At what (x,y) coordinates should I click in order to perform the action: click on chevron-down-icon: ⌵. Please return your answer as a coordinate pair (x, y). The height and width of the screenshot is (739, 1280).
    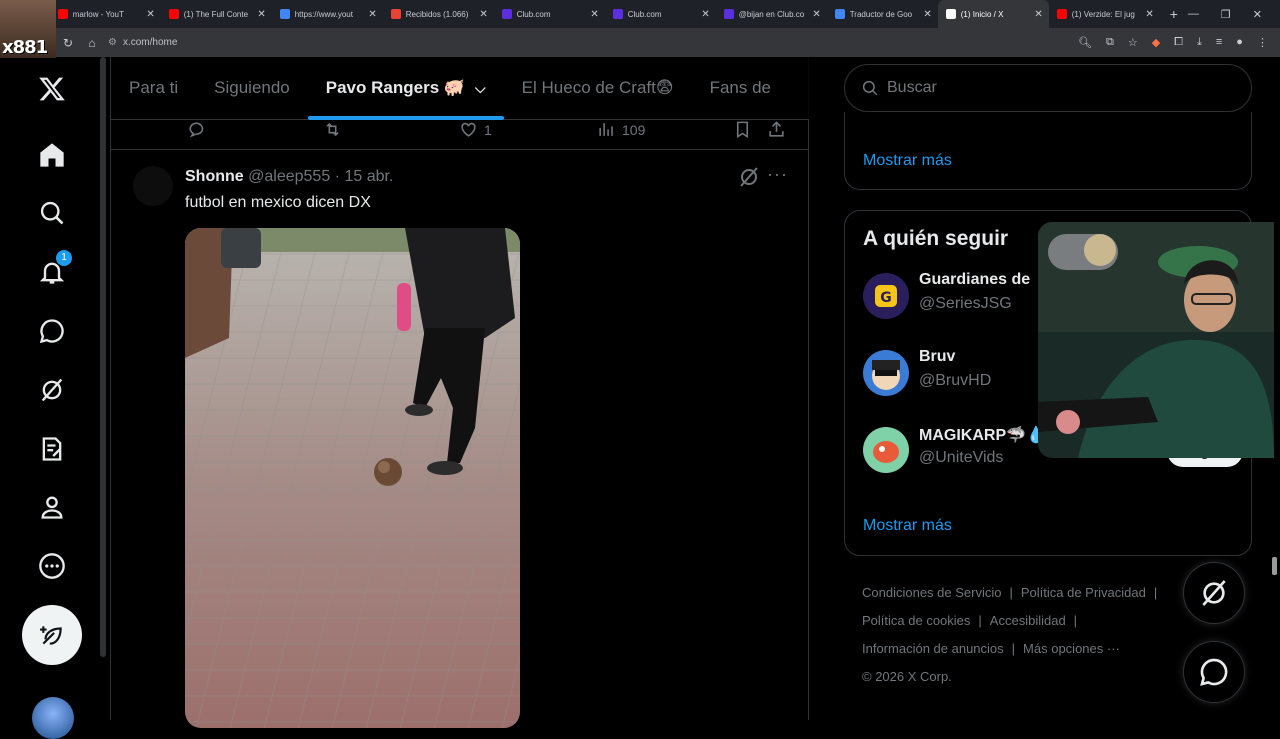
    Looking at the image, I should click on (480, 88).